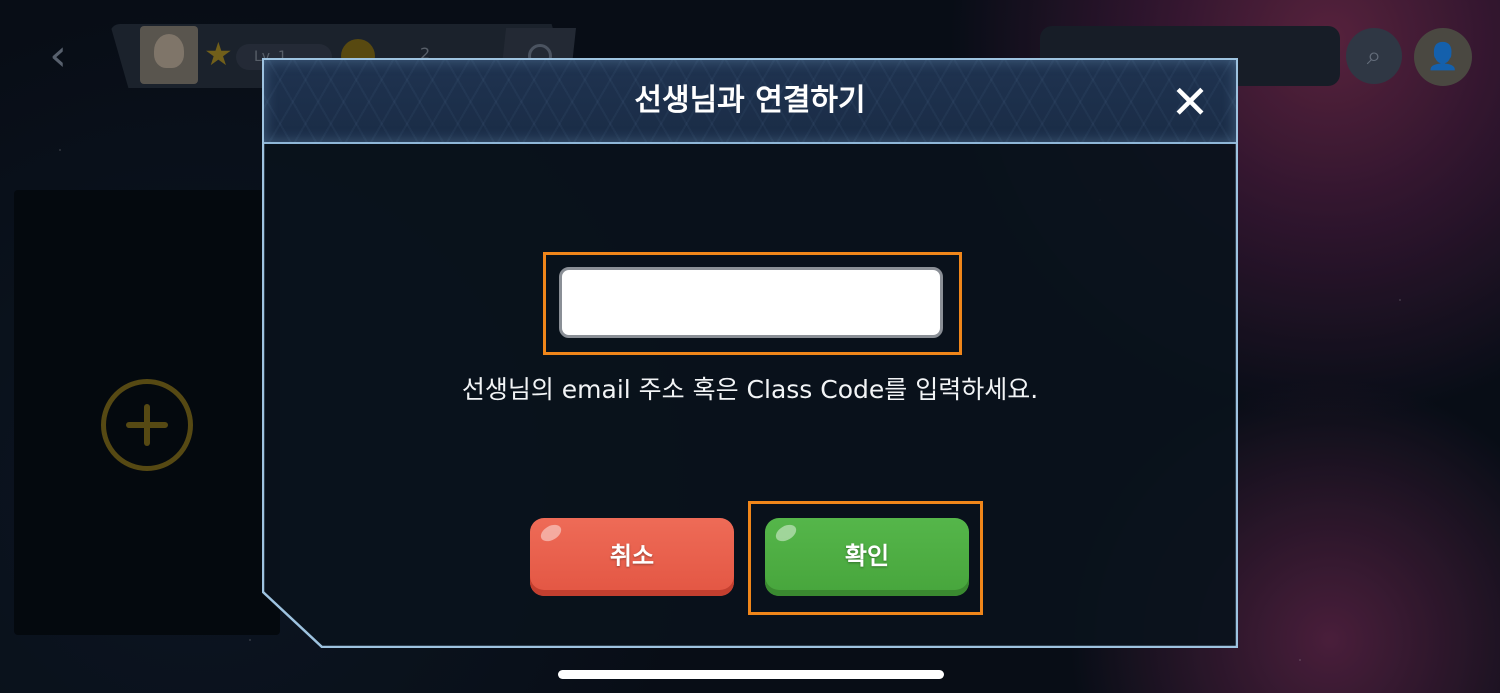 This screenshot has height=693, width=1500. I want to click on home-indicator, so click(751, 674).